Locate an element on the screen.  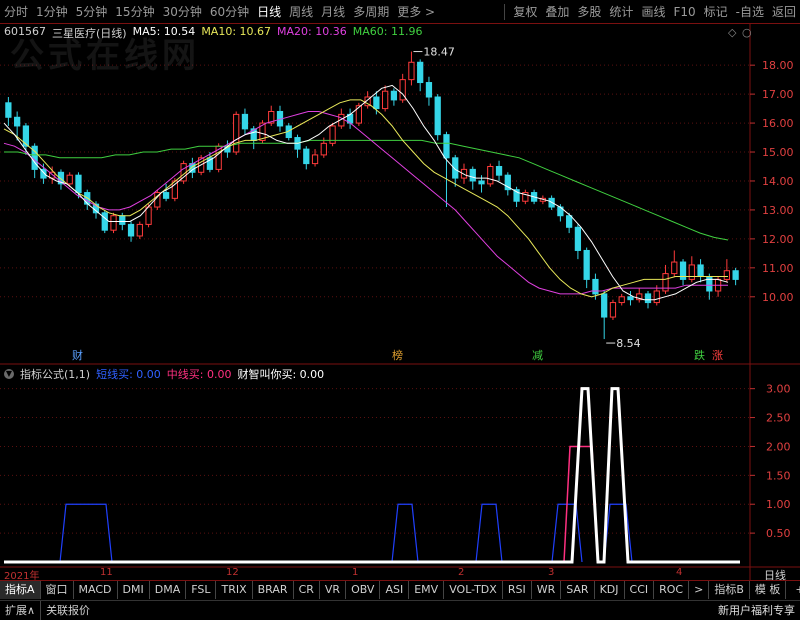
ma10-value: MA10: 10.67 is located at coordinates (236, 31).